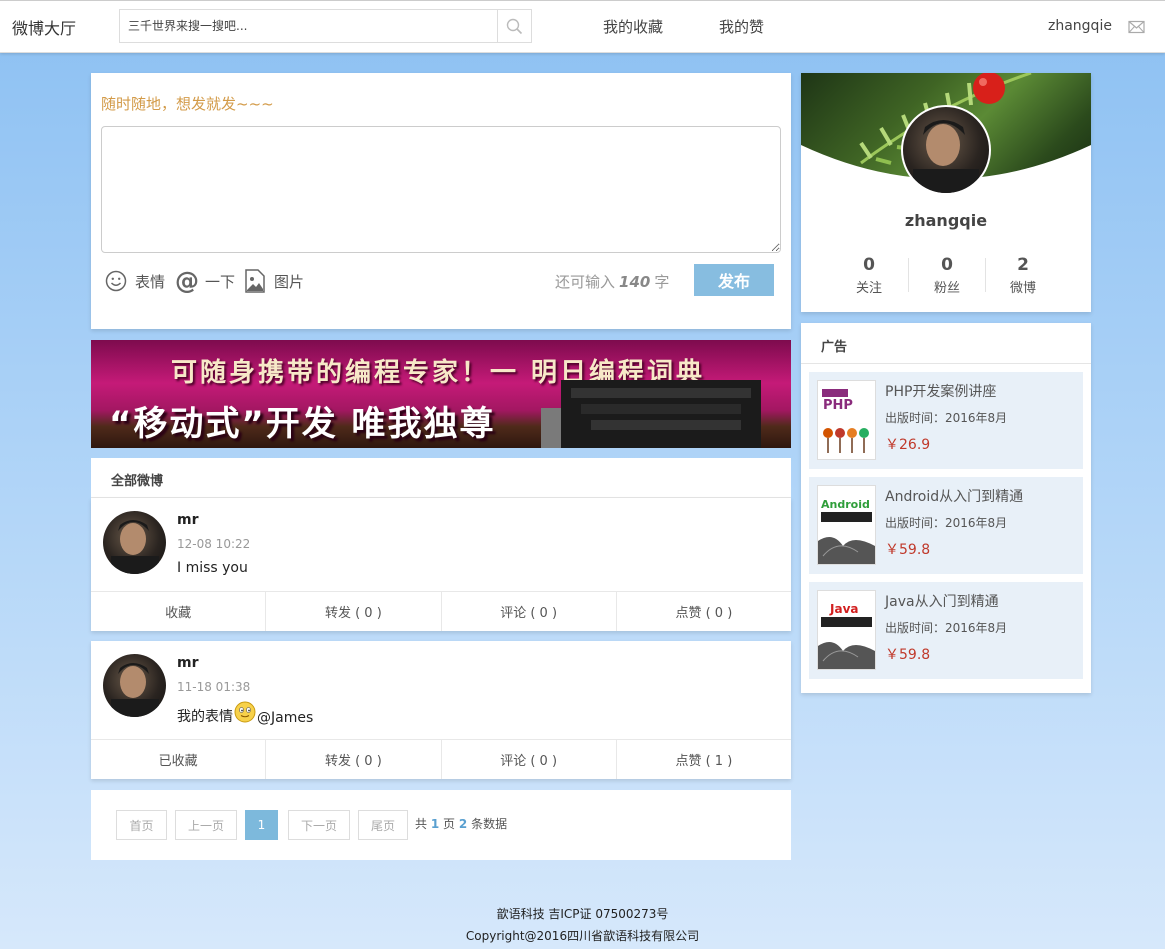 The width and height of the screenshot is (1165, 949). I want to click on pagination-info: 共 1 页 2 条数据, so click(461, 824).